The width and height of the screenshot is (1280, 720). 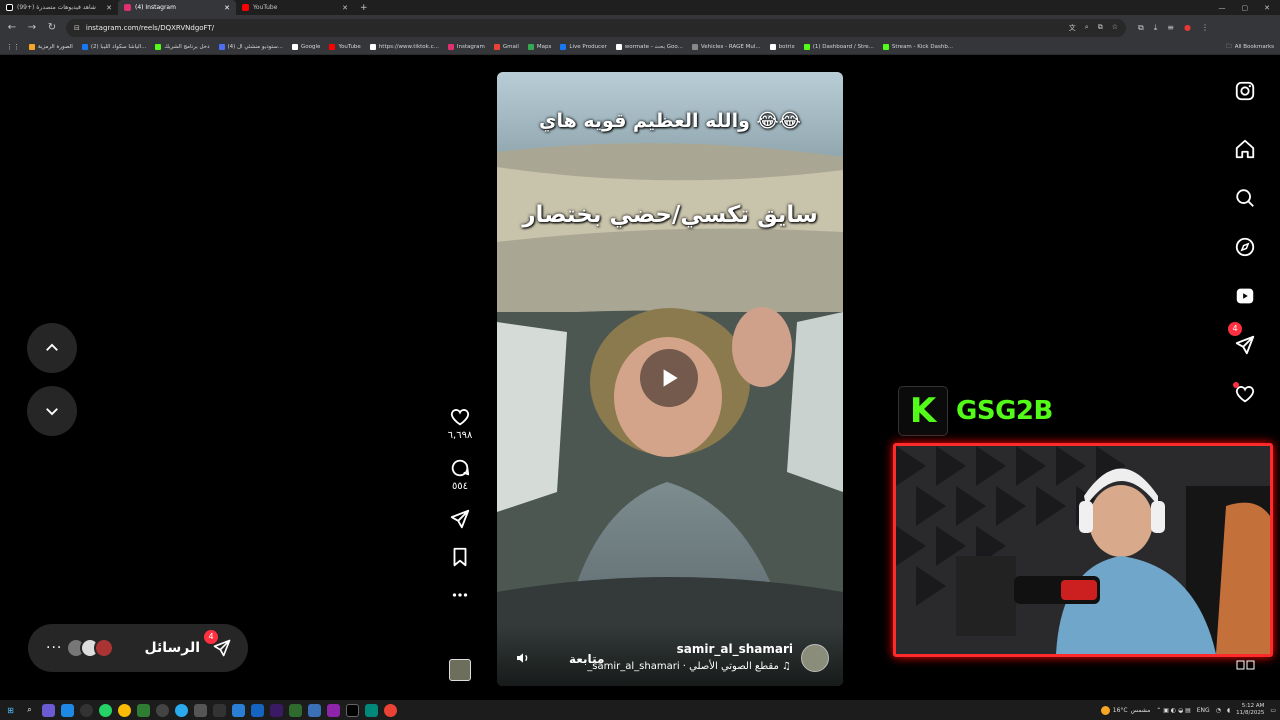 What do you see at coordinates (177, 7) in the screenshot?
I see `tab-instagram: (4) Instagram ✕` at bounding box center [177, 7].